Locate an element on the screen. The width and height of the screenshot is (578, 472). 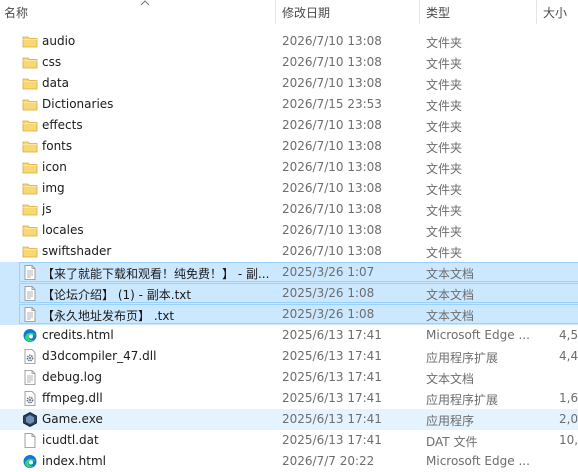
file-modified-date: 2025/3/26 1:07 is located at coordinates (328, 272).